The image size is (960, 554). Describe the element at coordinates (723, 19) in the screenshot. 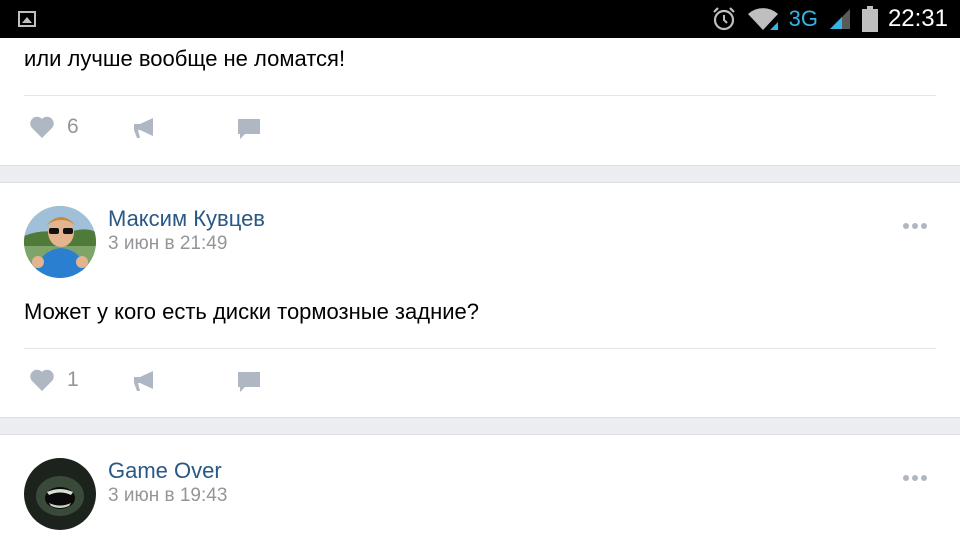

I see `alarm-icon` at that location.